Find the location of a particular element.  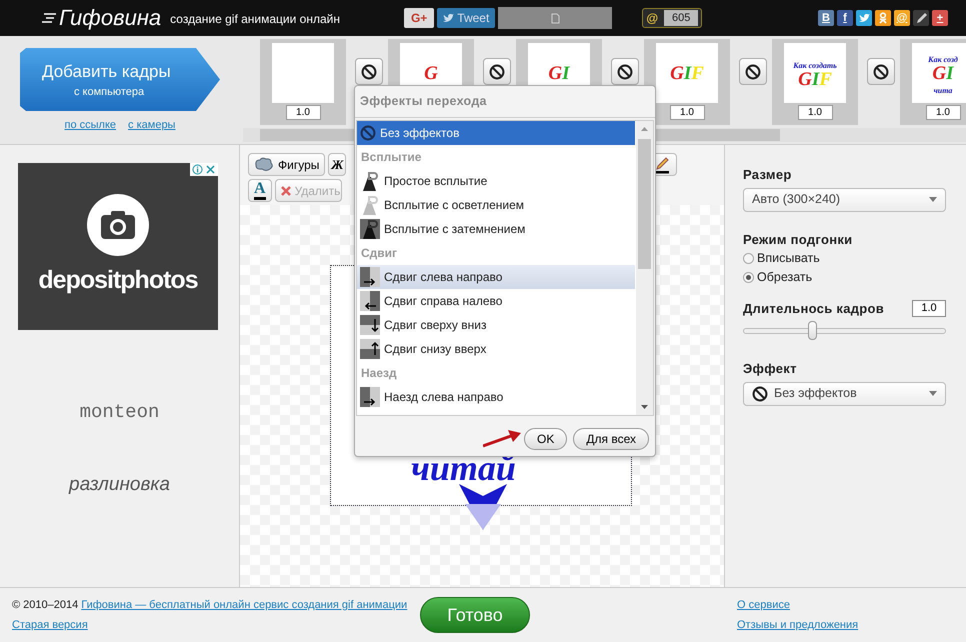

counter-icon: @ is located at coordinates (652, 18).